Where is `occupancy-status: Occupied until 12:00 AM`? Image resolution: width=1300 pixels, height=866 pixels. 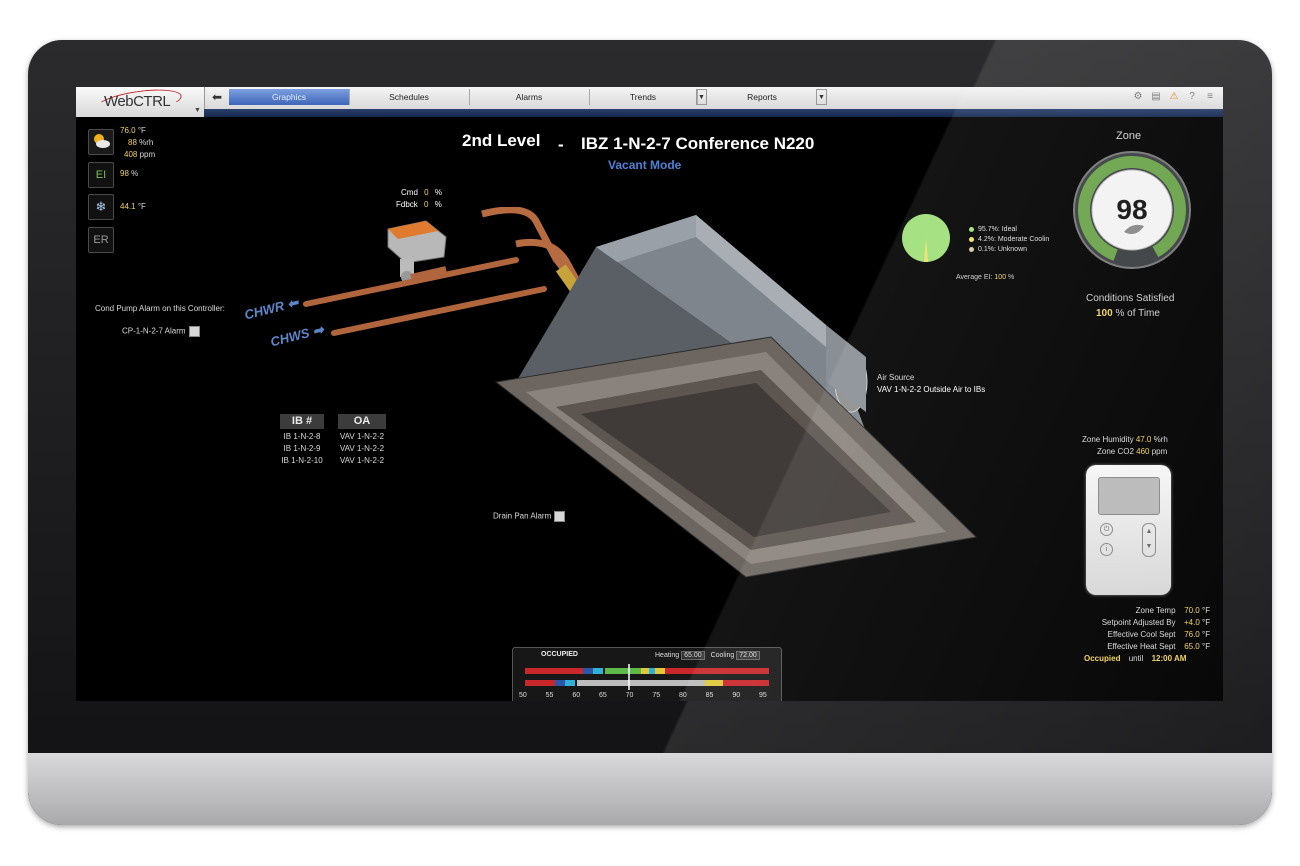
occupancy-status: Occupied until 12:00 AM is located at coordinates (1135, 658).